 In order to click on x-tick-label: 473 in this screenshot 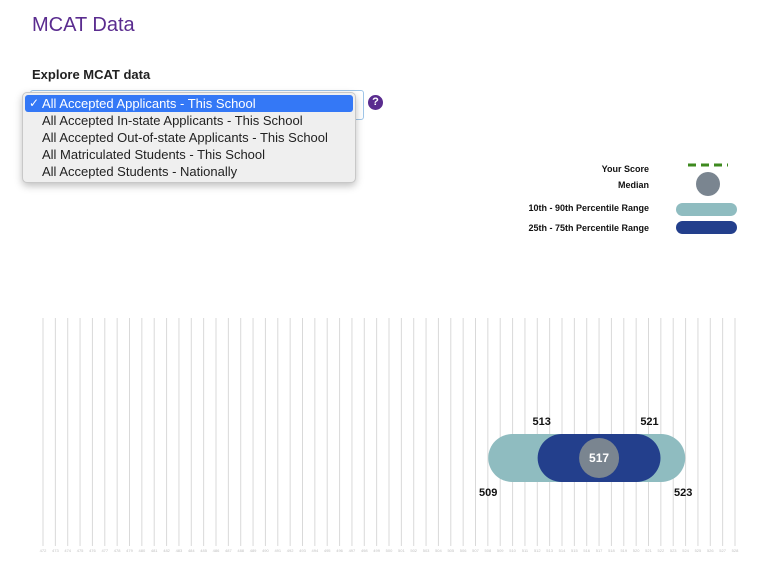, I will do `click(55, 550)`.